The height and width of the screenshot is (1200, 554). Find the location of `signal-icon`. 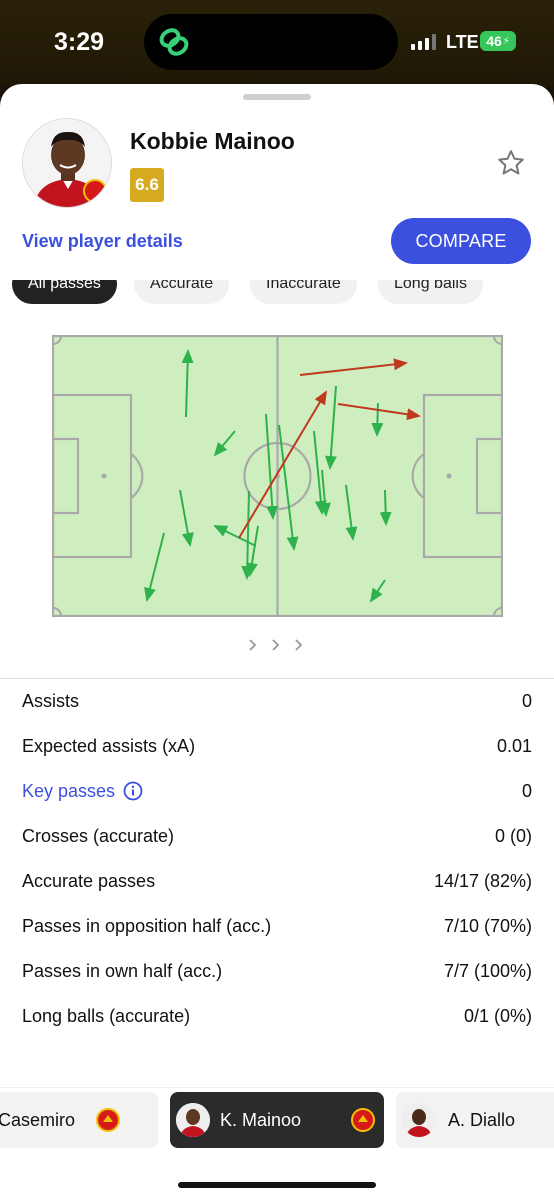

signal-icon is located at coordinates (423, 42).